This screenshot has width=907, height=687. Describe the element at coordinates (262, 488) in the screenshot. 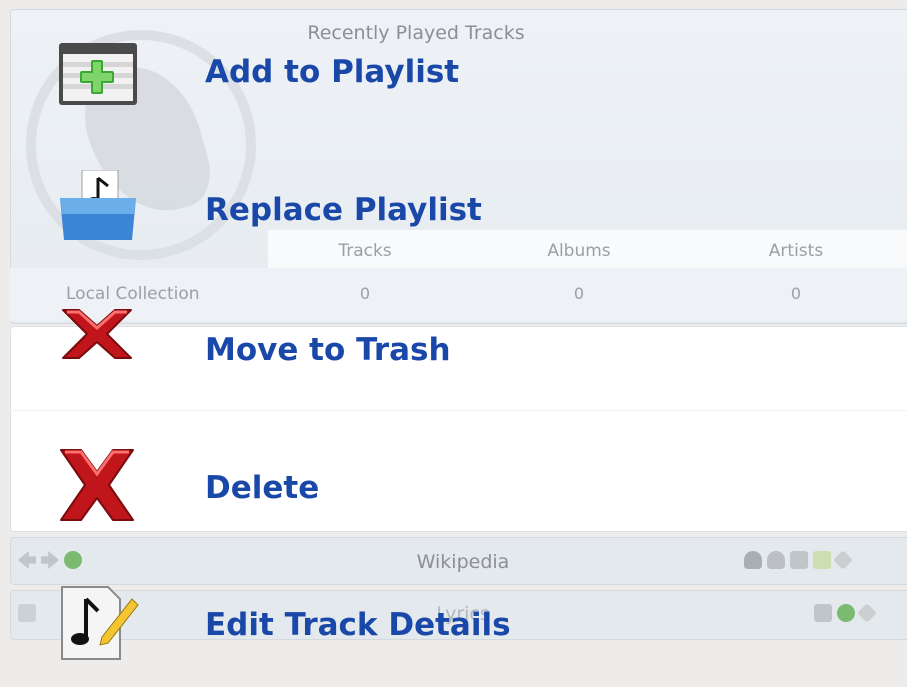

I see `menu-delete: Delete` at that location.